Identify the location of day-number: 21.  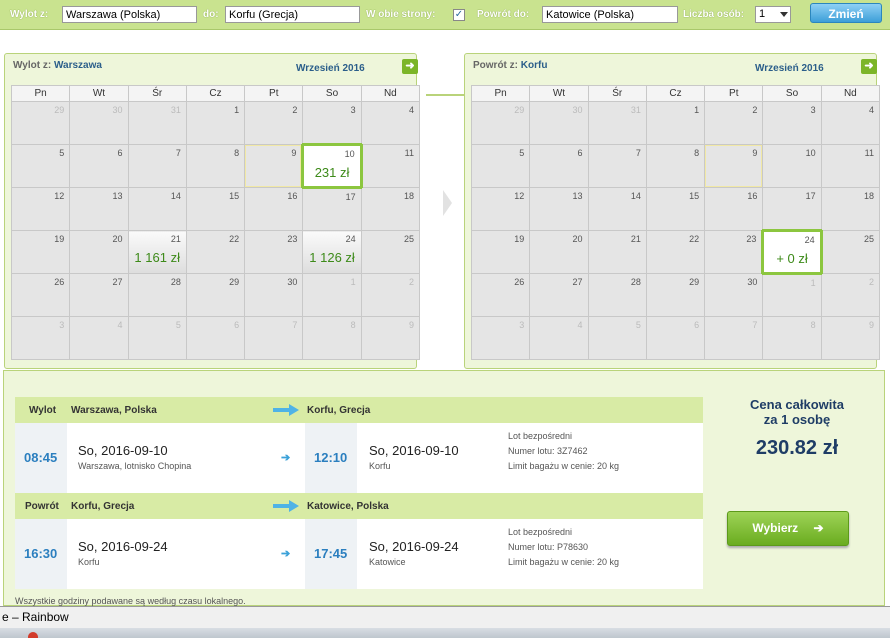
(175, 239).